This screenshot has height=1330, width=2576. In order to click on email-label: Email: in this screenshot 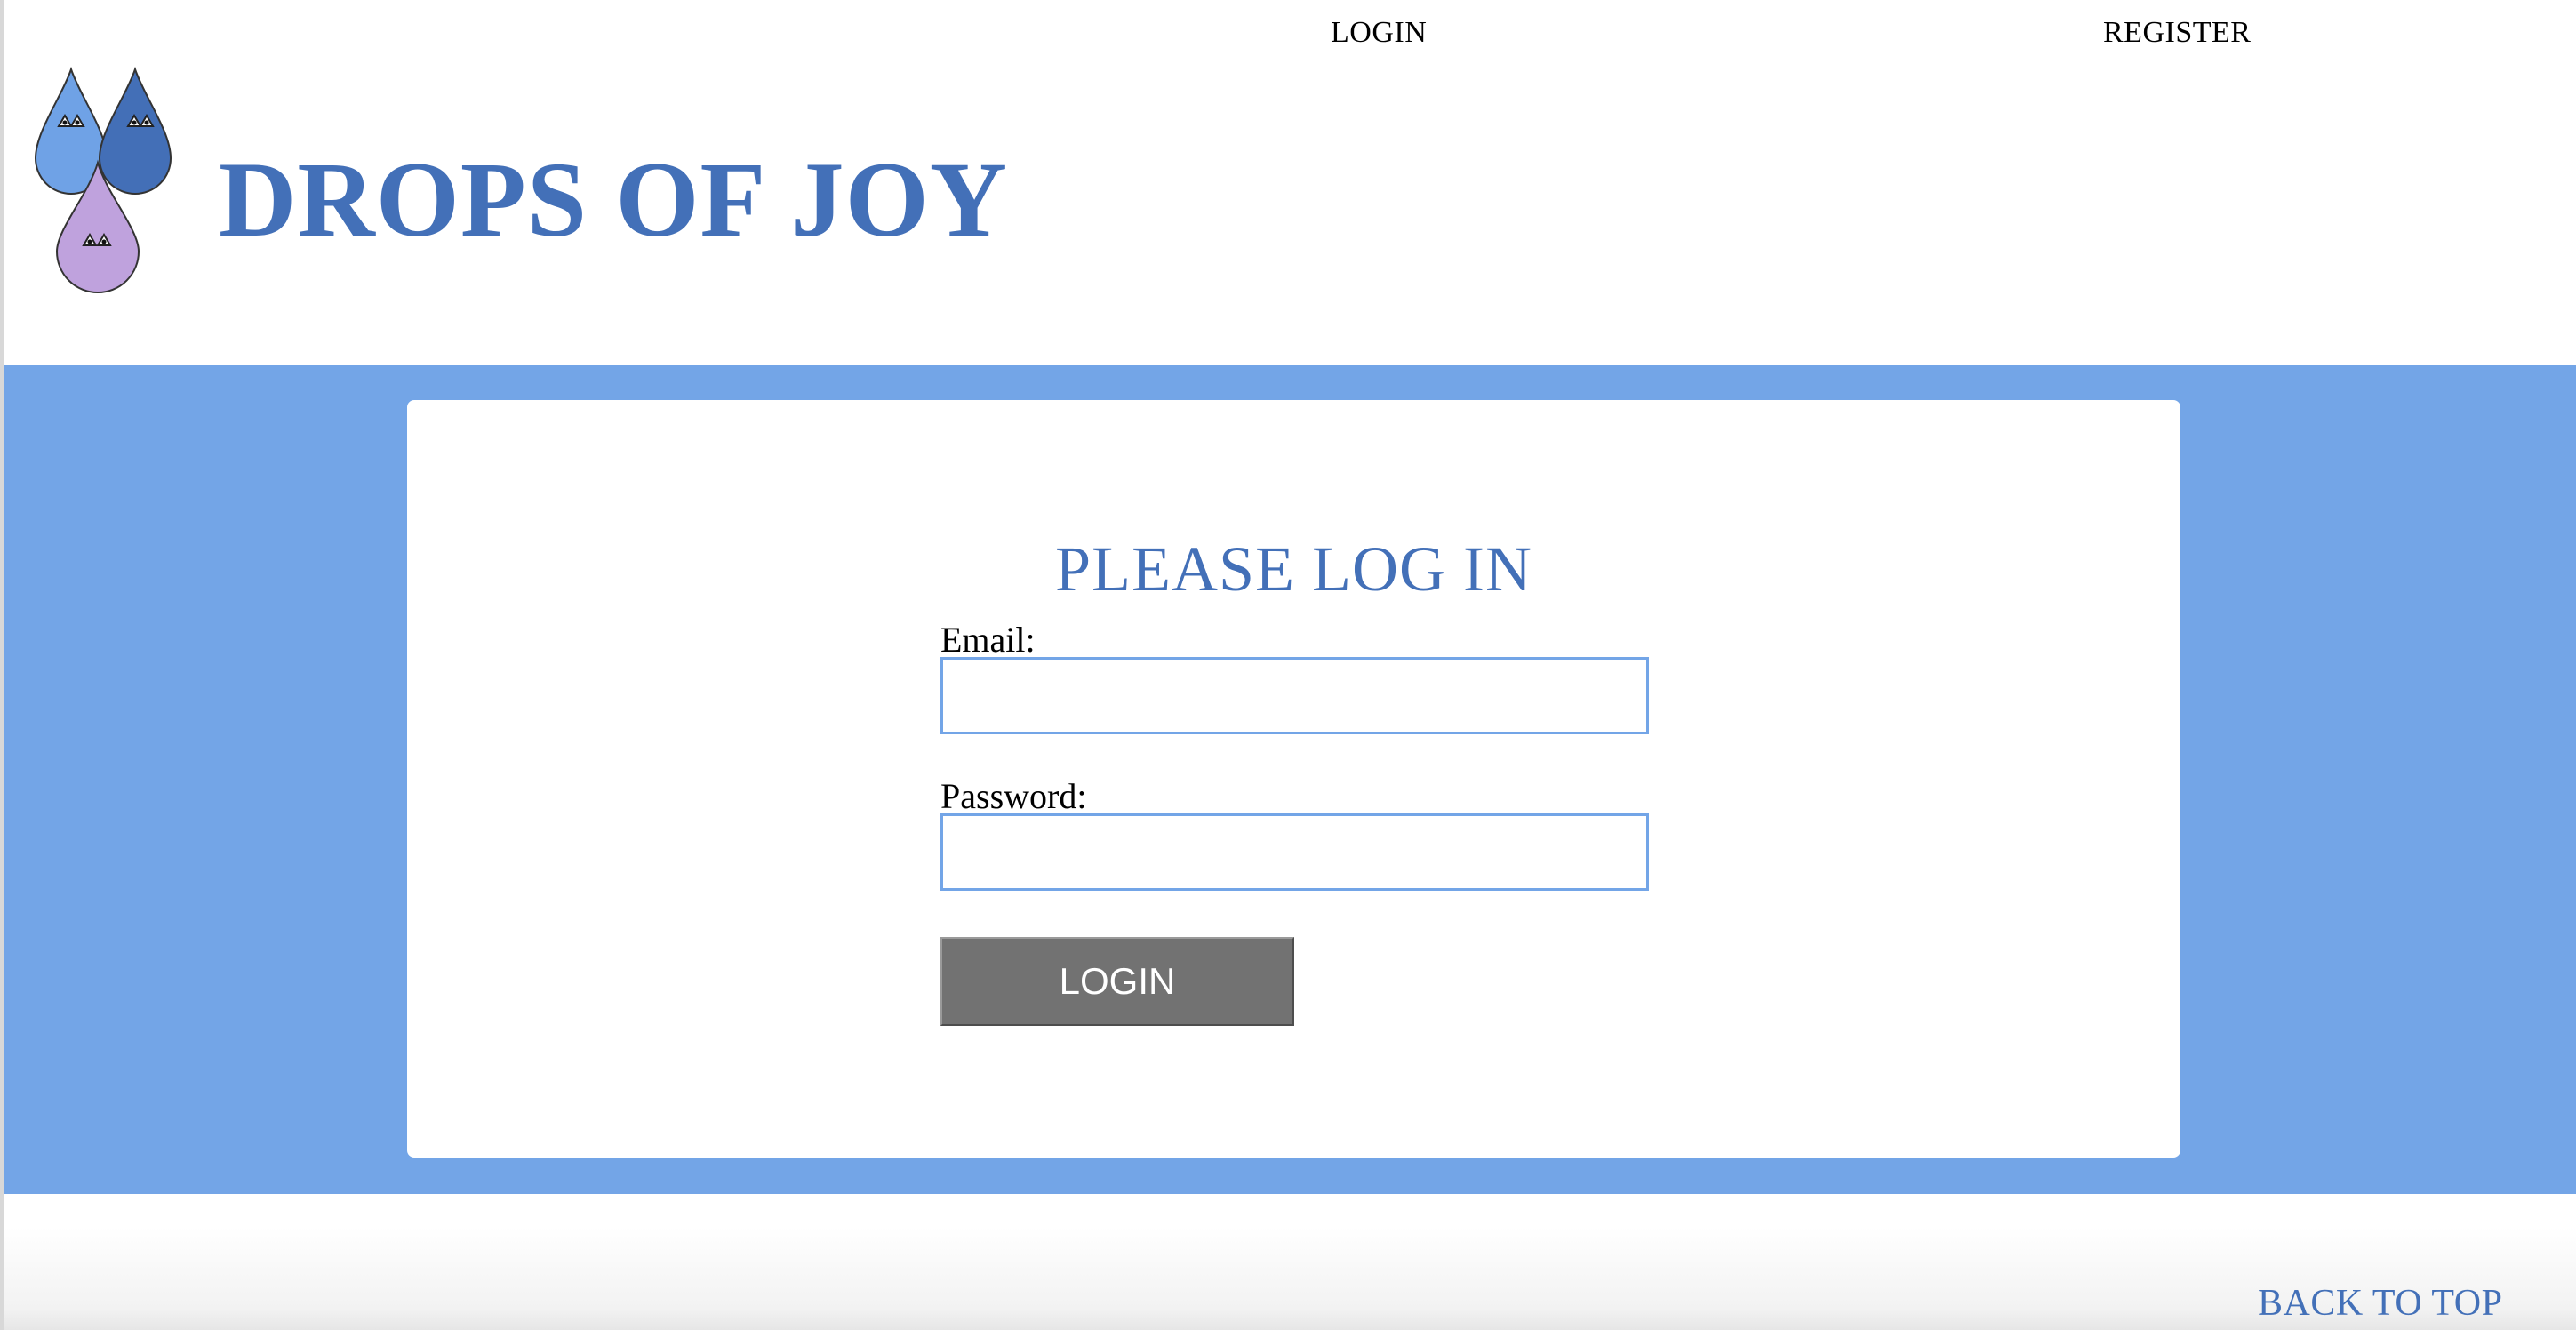, I will do `click(988, 640)`.